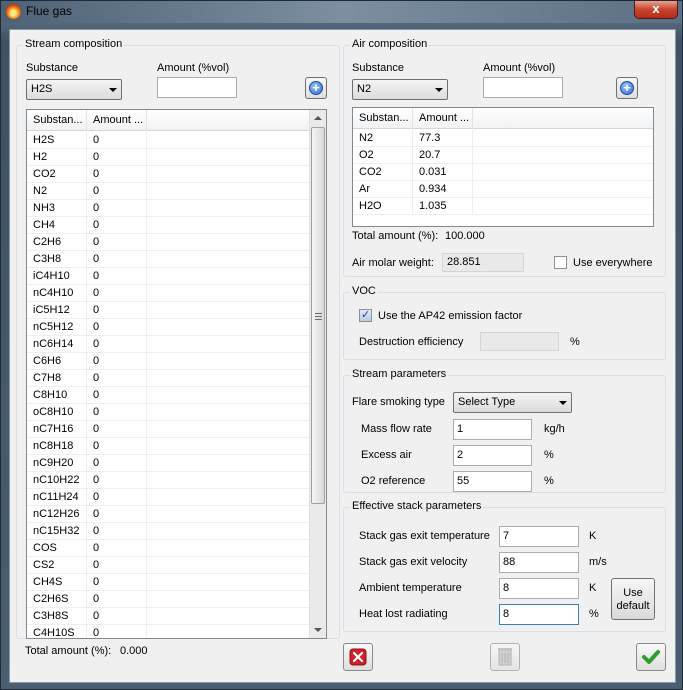 Image resolution: width=683 pixels, height=690 pixels. What do you see at coordinates (134, 651) in the screenshot?
I see `stream-total-value: 0.000` at bounding box center [134, 651].